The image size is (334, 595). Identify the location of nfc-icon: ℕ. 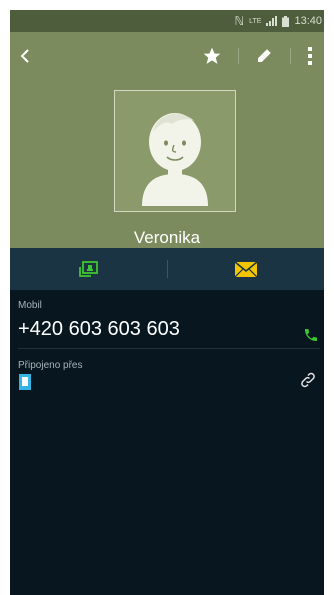
(239, 21).